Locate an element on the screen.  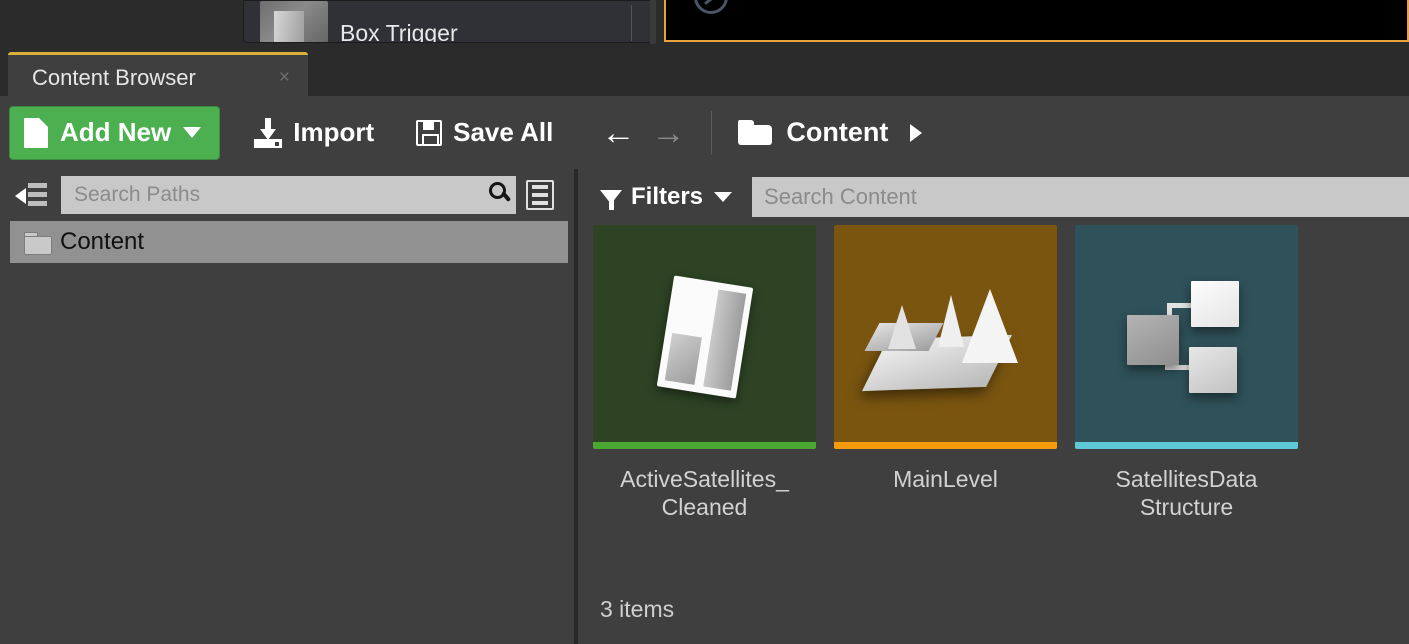
filters-button: Filters is located at coordinates (666, 197).